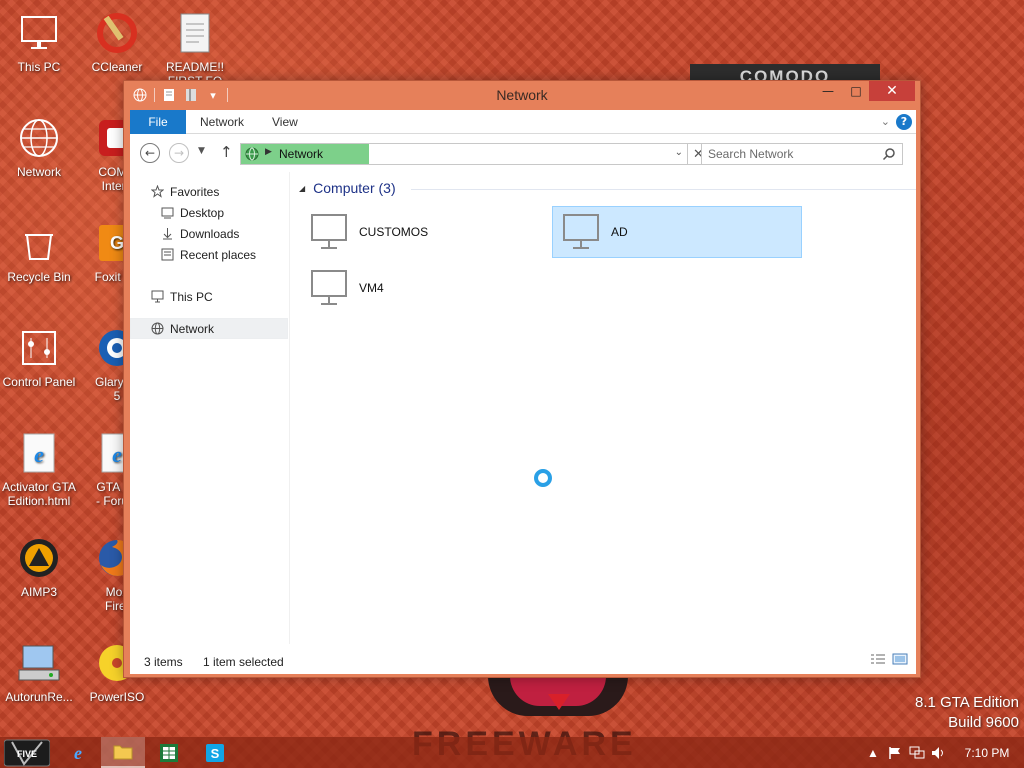 This screenshot has height=768, width=1024. Describe the element at coordinates (543, 478) in the screenshot. I see `busy-spinner-icon` at that location.